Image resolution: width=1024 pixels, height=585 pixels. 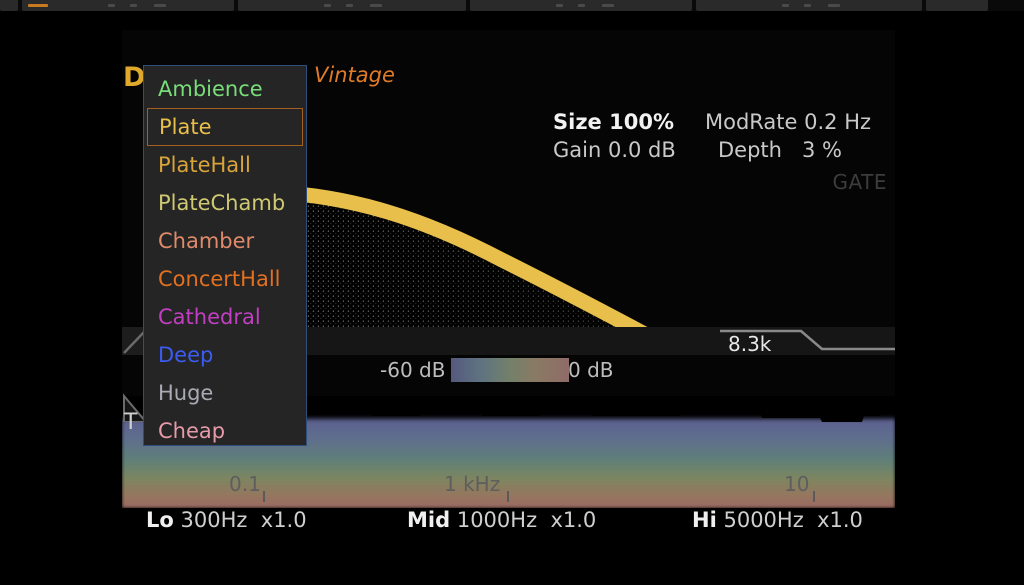 I want to click on eq-band-mid-freq: 1000Hz, so click(x=497, y=520).